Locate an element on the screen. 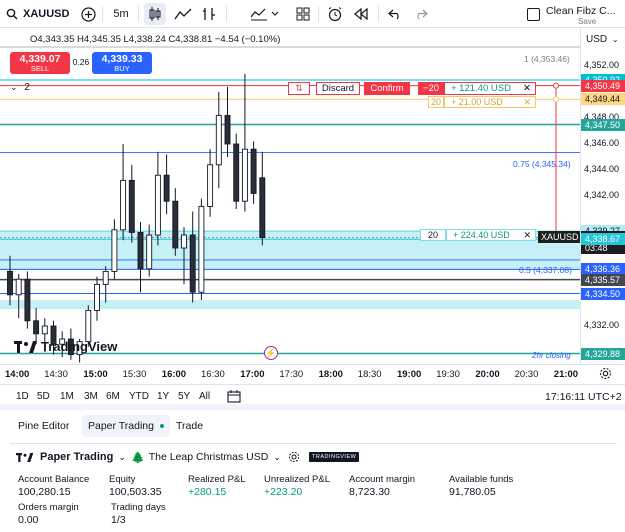 Image resolution: width=625 pixels, height=532 pixels. swap-icon: ⇅ is located at coordinates (299, 88).